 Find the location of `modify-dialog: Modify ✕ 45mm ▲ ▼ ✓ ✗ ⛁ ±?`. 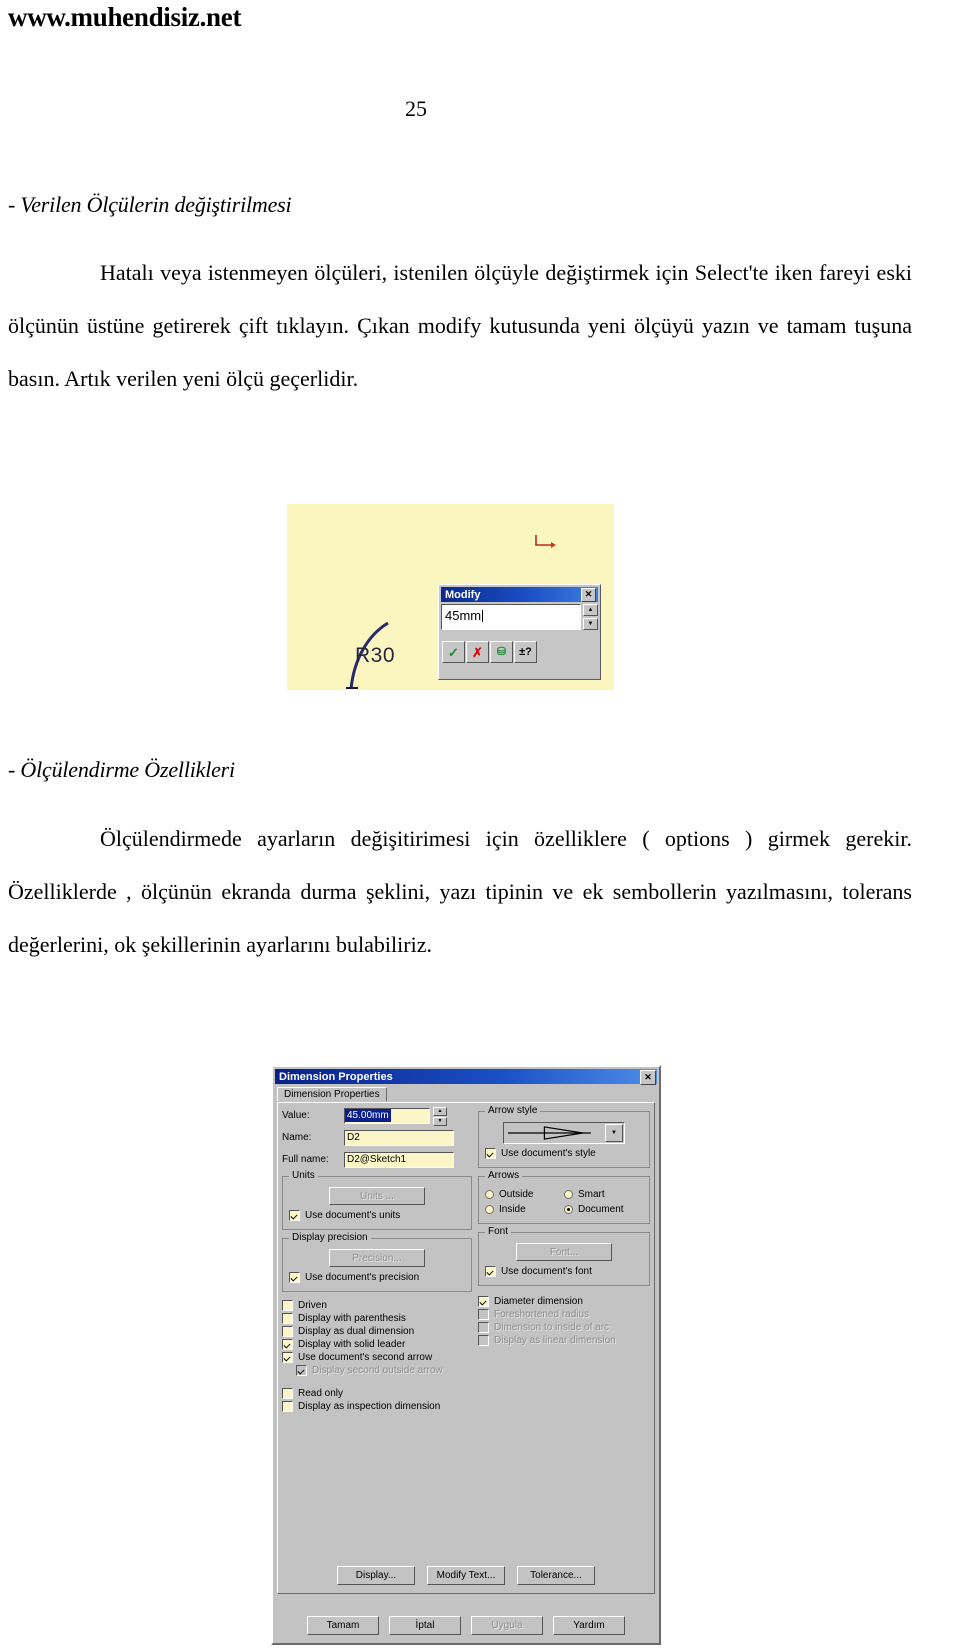

modify-dialog: Modify ✕ 45mm ▲ ▼ ✓ ✗ ⛁ ±? is located at coordinates (519, 632).